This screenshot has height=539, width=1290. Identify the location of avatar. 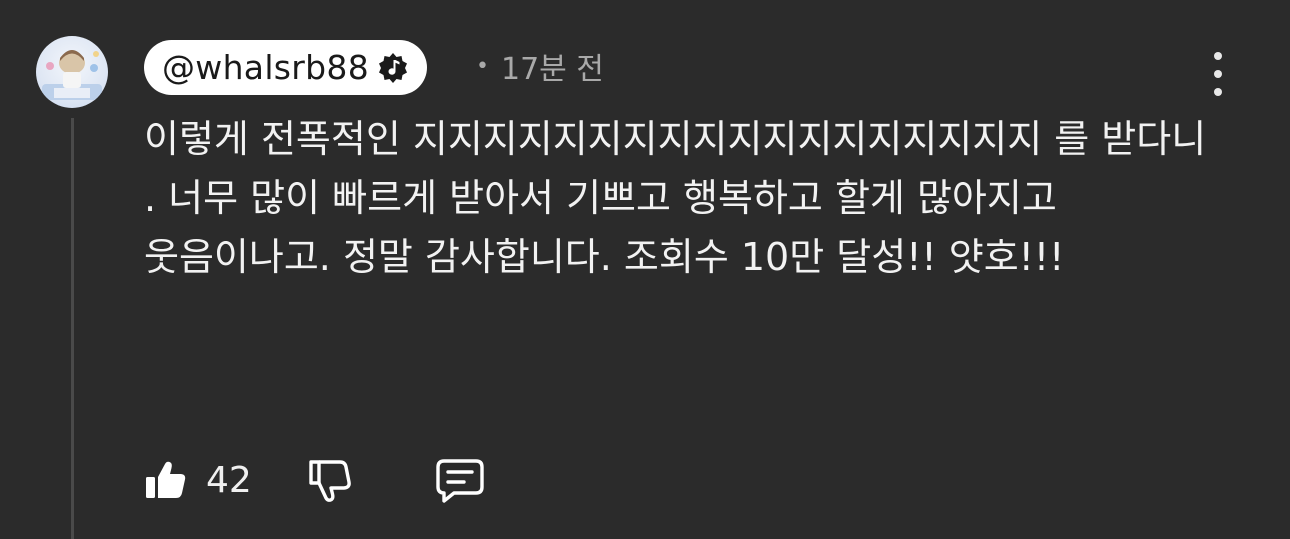
(72, 72).